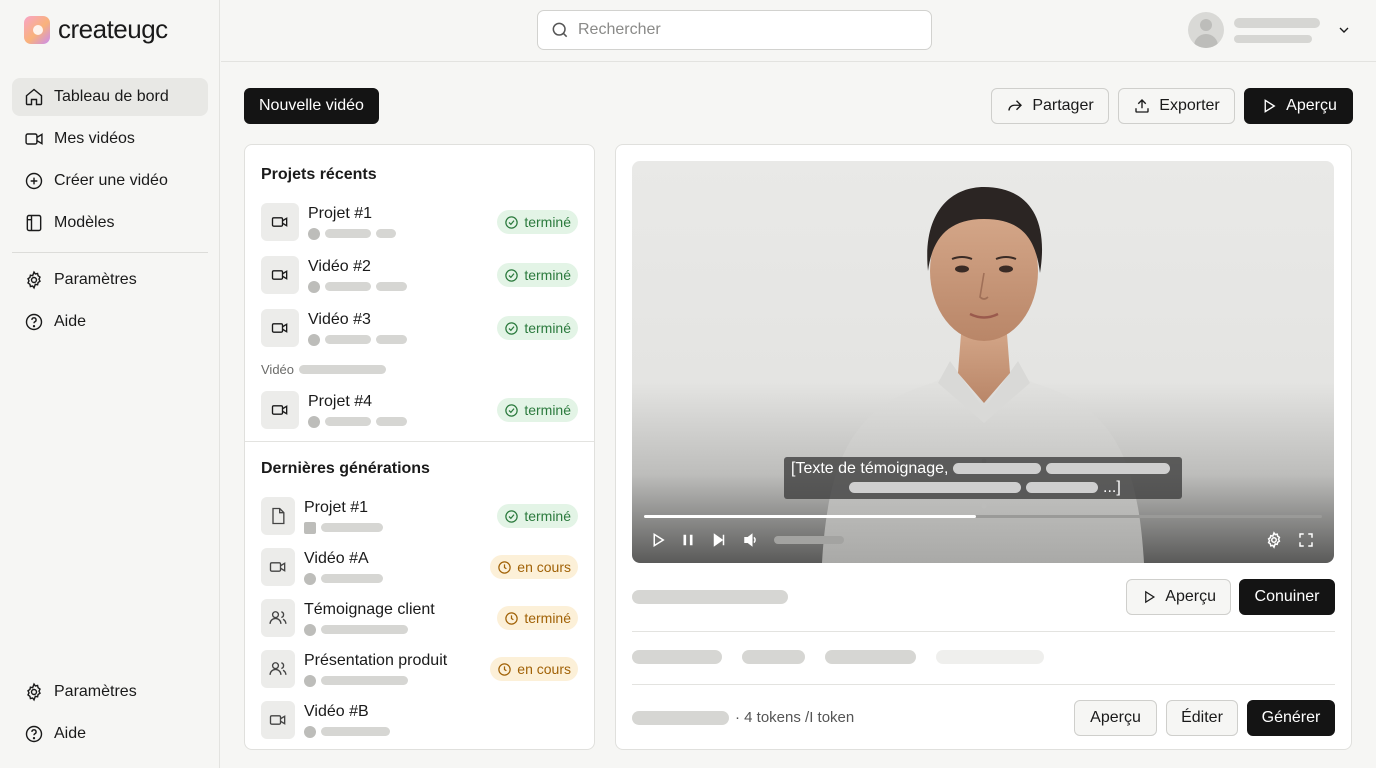 This screenshot has height=768, width=1376. I want to click on list-item: Vidéo #3 terminé, so click(419, 328).